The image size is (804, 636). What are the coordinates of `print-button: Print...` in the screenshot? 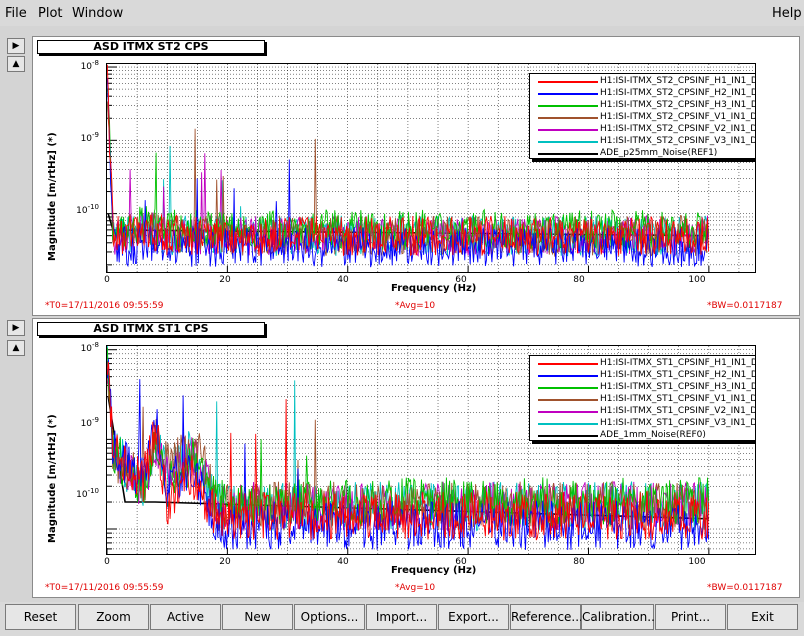 It's located at (690, 617).